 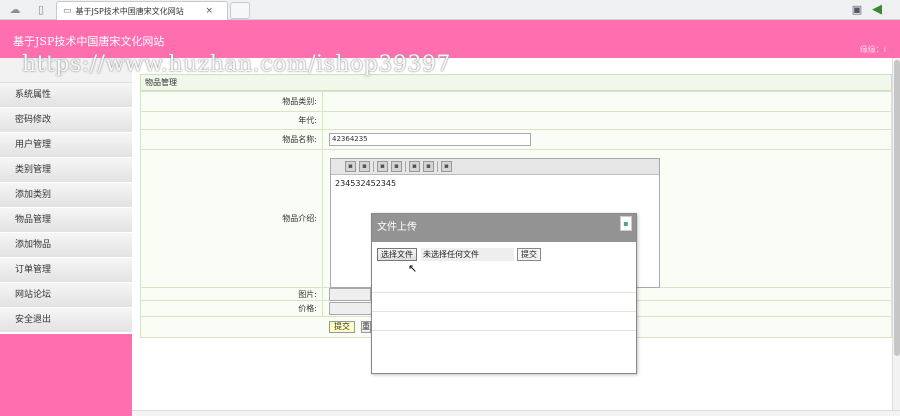 What do you see at coordinates (877, 10) in the screenshot?
I see `back-arrow-icon: ◀` at bounding box center [877, 10].